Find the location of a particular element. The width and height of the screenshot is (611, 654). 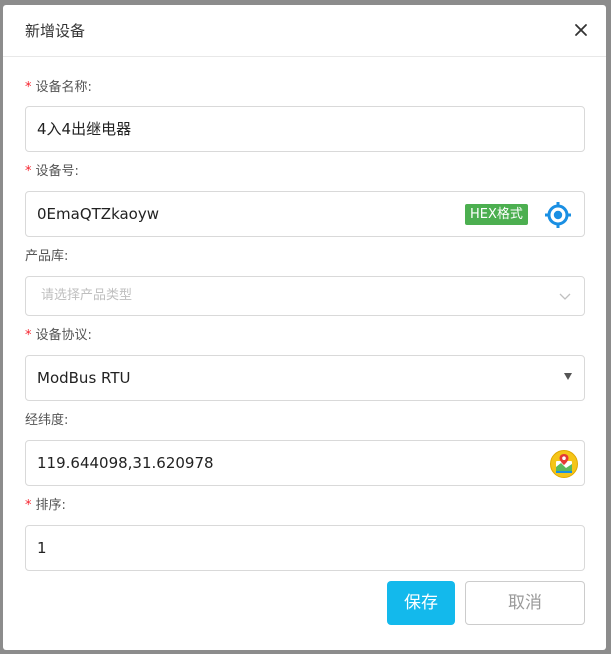

coords-label-text: 经纬度: is located at coordinates (47, 420).